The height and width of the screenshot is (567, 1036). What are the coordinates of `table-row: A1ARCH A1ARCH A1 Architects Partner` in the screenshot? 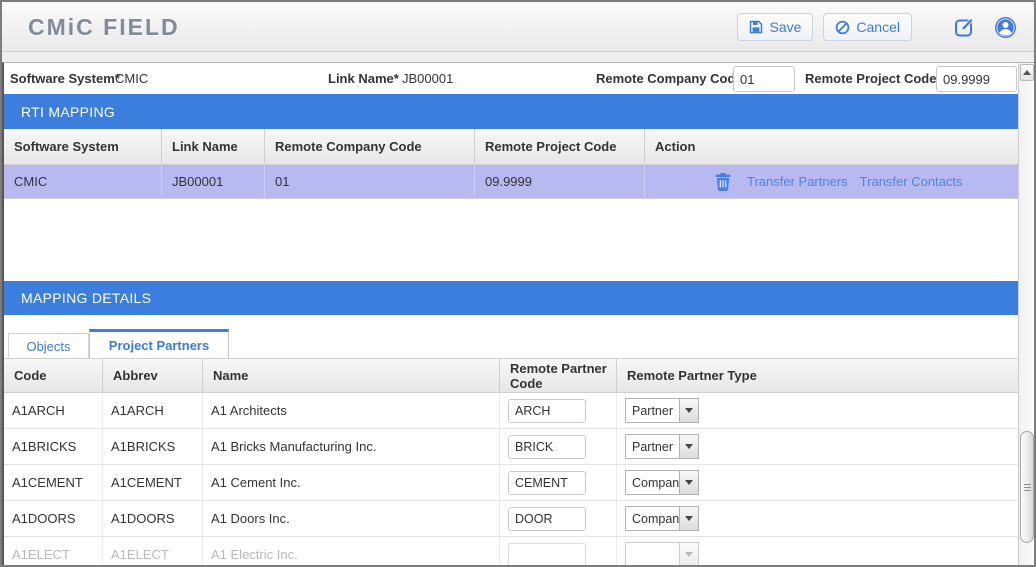 It's located at (511, 411).